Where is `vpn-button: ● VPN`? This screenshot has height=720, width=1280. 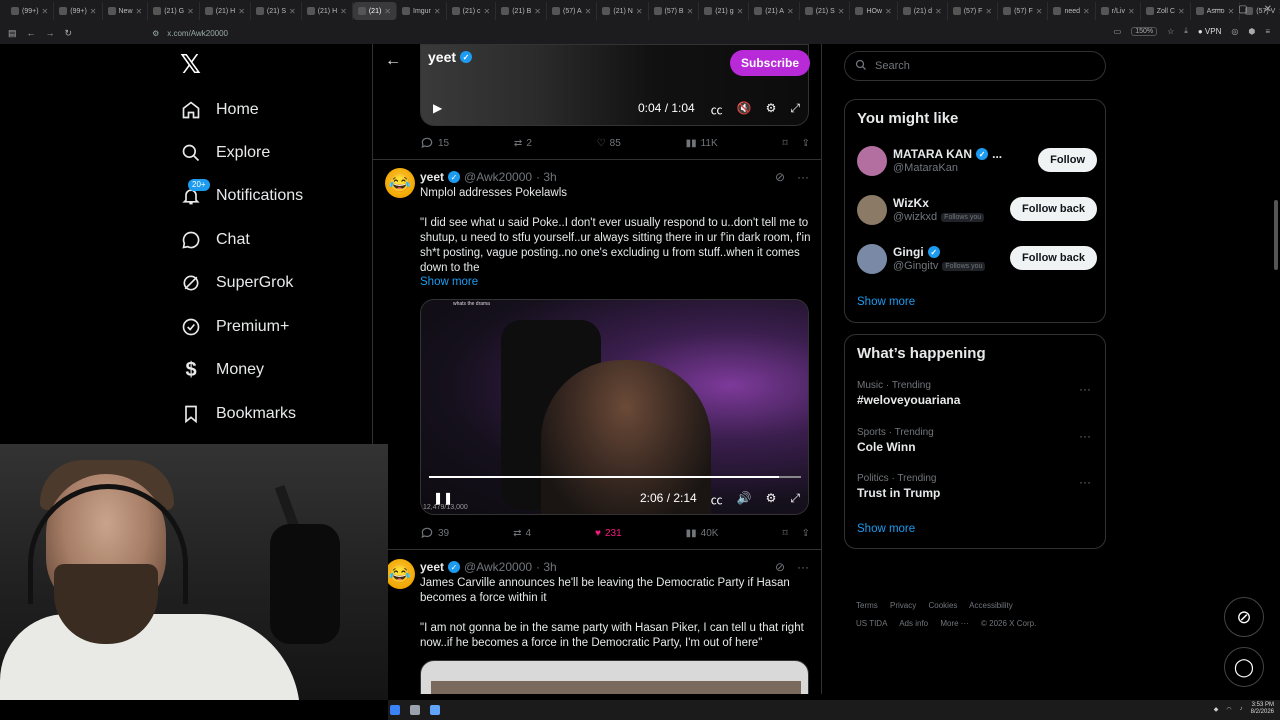
vpn-button: ● VPN is located at coordinates (1210, 31).